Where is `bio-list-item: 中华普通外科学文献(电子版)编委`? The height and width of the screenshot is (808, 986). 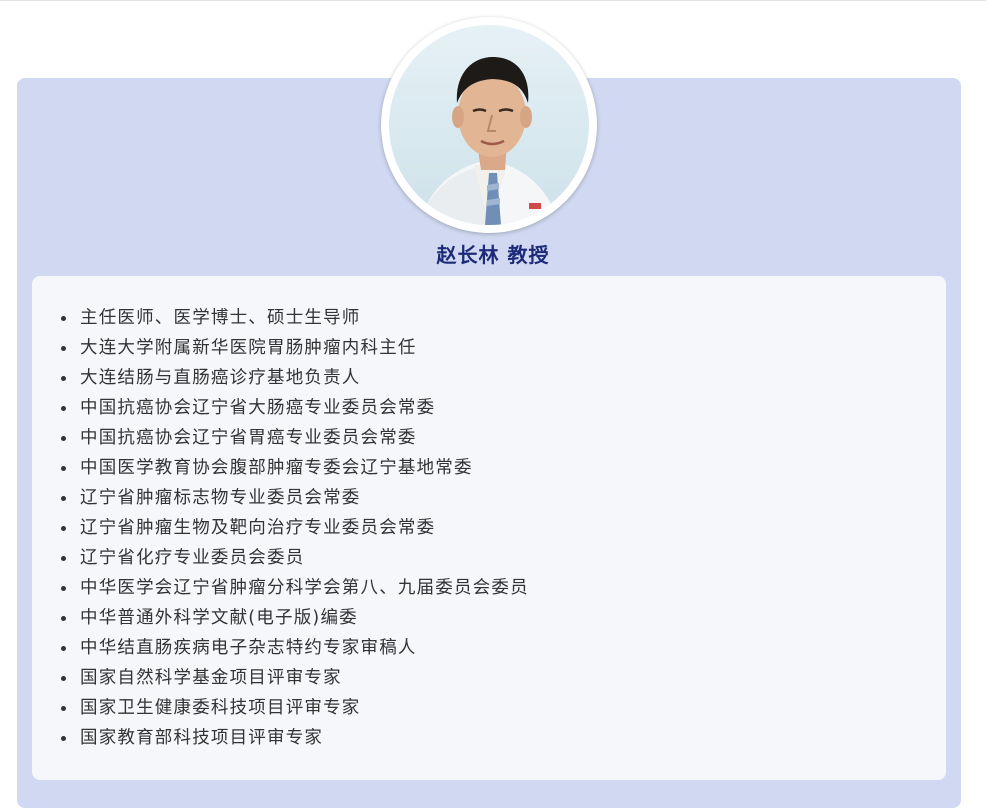 bio-list-item: 中华普通外科学文献(电子版)编委 is located at coordinates (295, 618).